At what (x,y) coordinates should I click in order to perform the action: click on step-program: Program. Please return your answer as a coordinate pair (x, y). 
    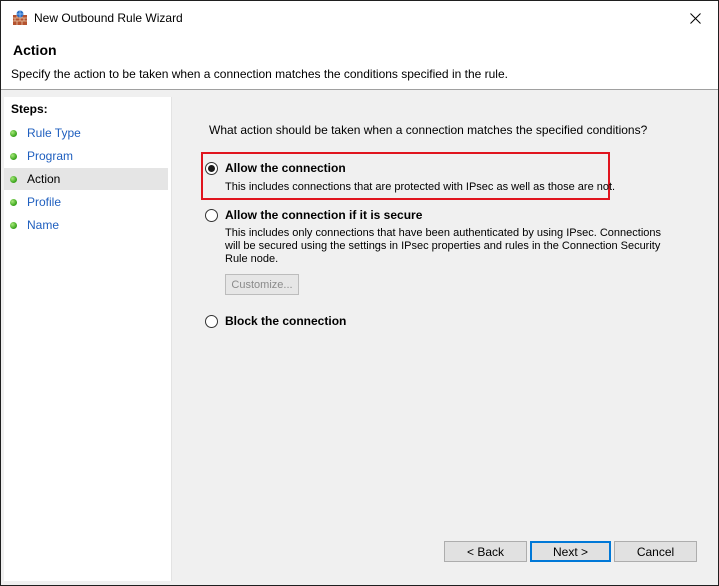
    Looking at the image, I should click on (86, 156).